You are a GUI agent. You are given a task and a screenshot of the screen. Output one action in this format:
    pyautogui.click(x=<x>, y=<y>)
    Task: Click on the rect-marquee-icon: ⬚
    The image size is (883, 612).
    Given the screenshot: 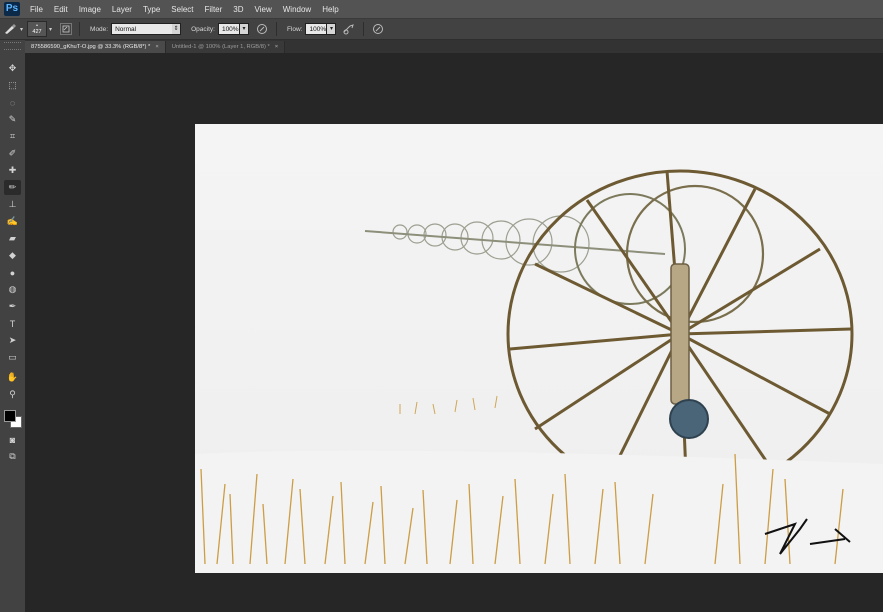 What is the action you would take?
    pyautogui.click(x=12, y=85)
    